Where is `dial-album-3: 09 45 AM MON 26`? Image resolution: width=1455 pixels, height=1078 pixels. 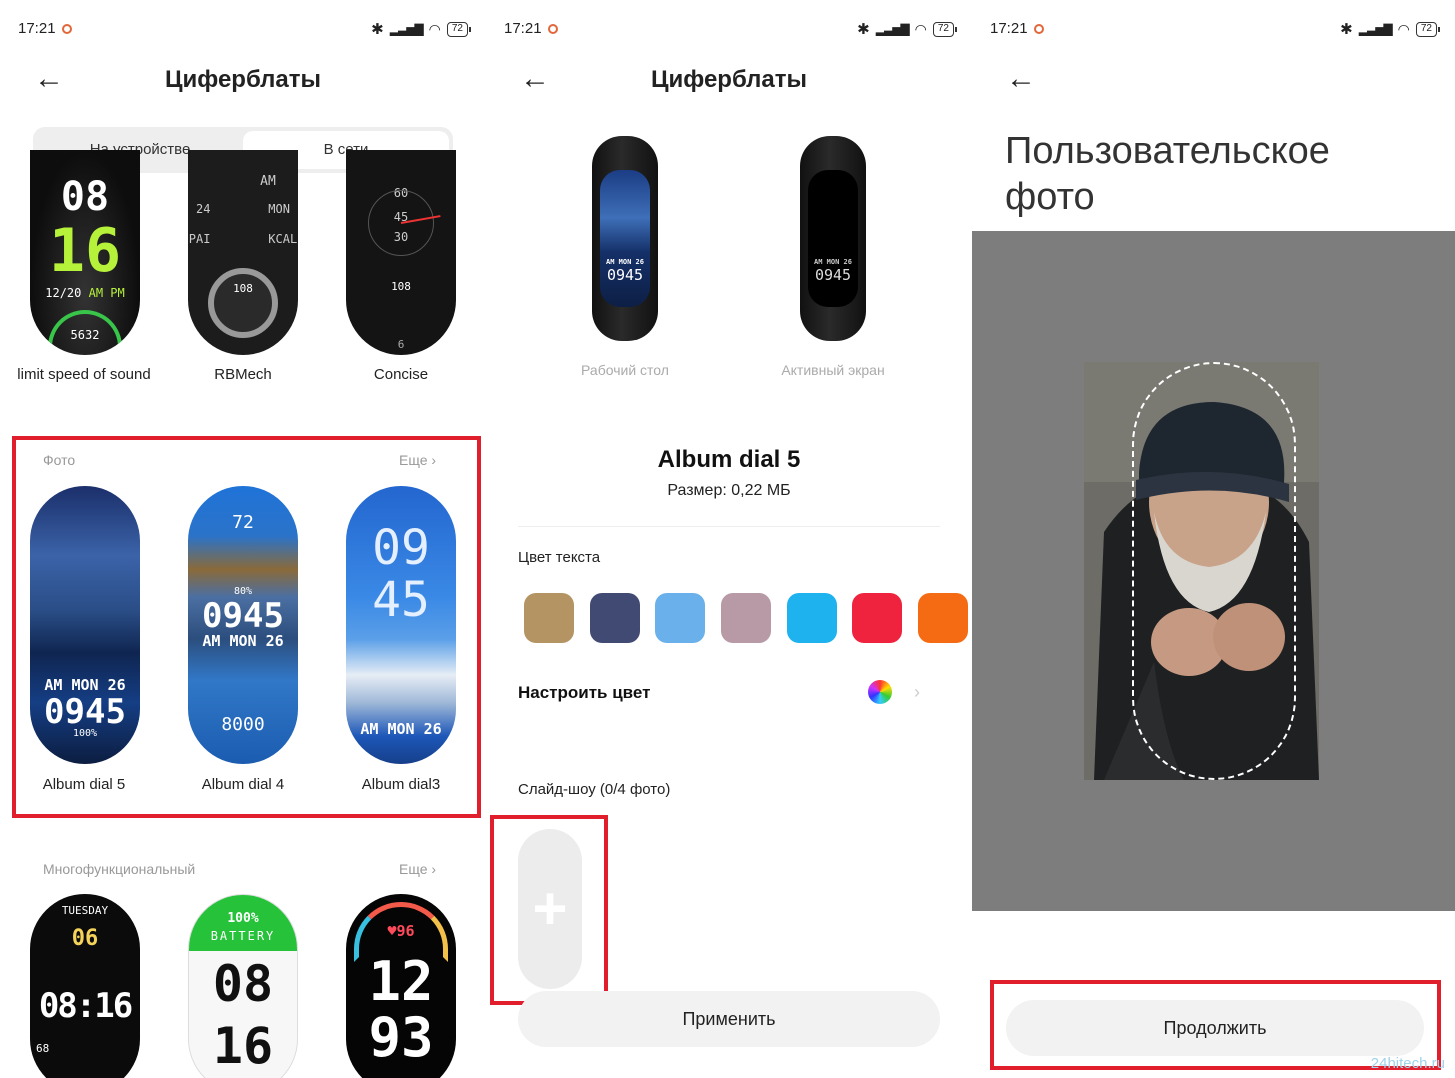
dial-album-3: 09 45 AM MON 26 is located at coordinates (401, 625).